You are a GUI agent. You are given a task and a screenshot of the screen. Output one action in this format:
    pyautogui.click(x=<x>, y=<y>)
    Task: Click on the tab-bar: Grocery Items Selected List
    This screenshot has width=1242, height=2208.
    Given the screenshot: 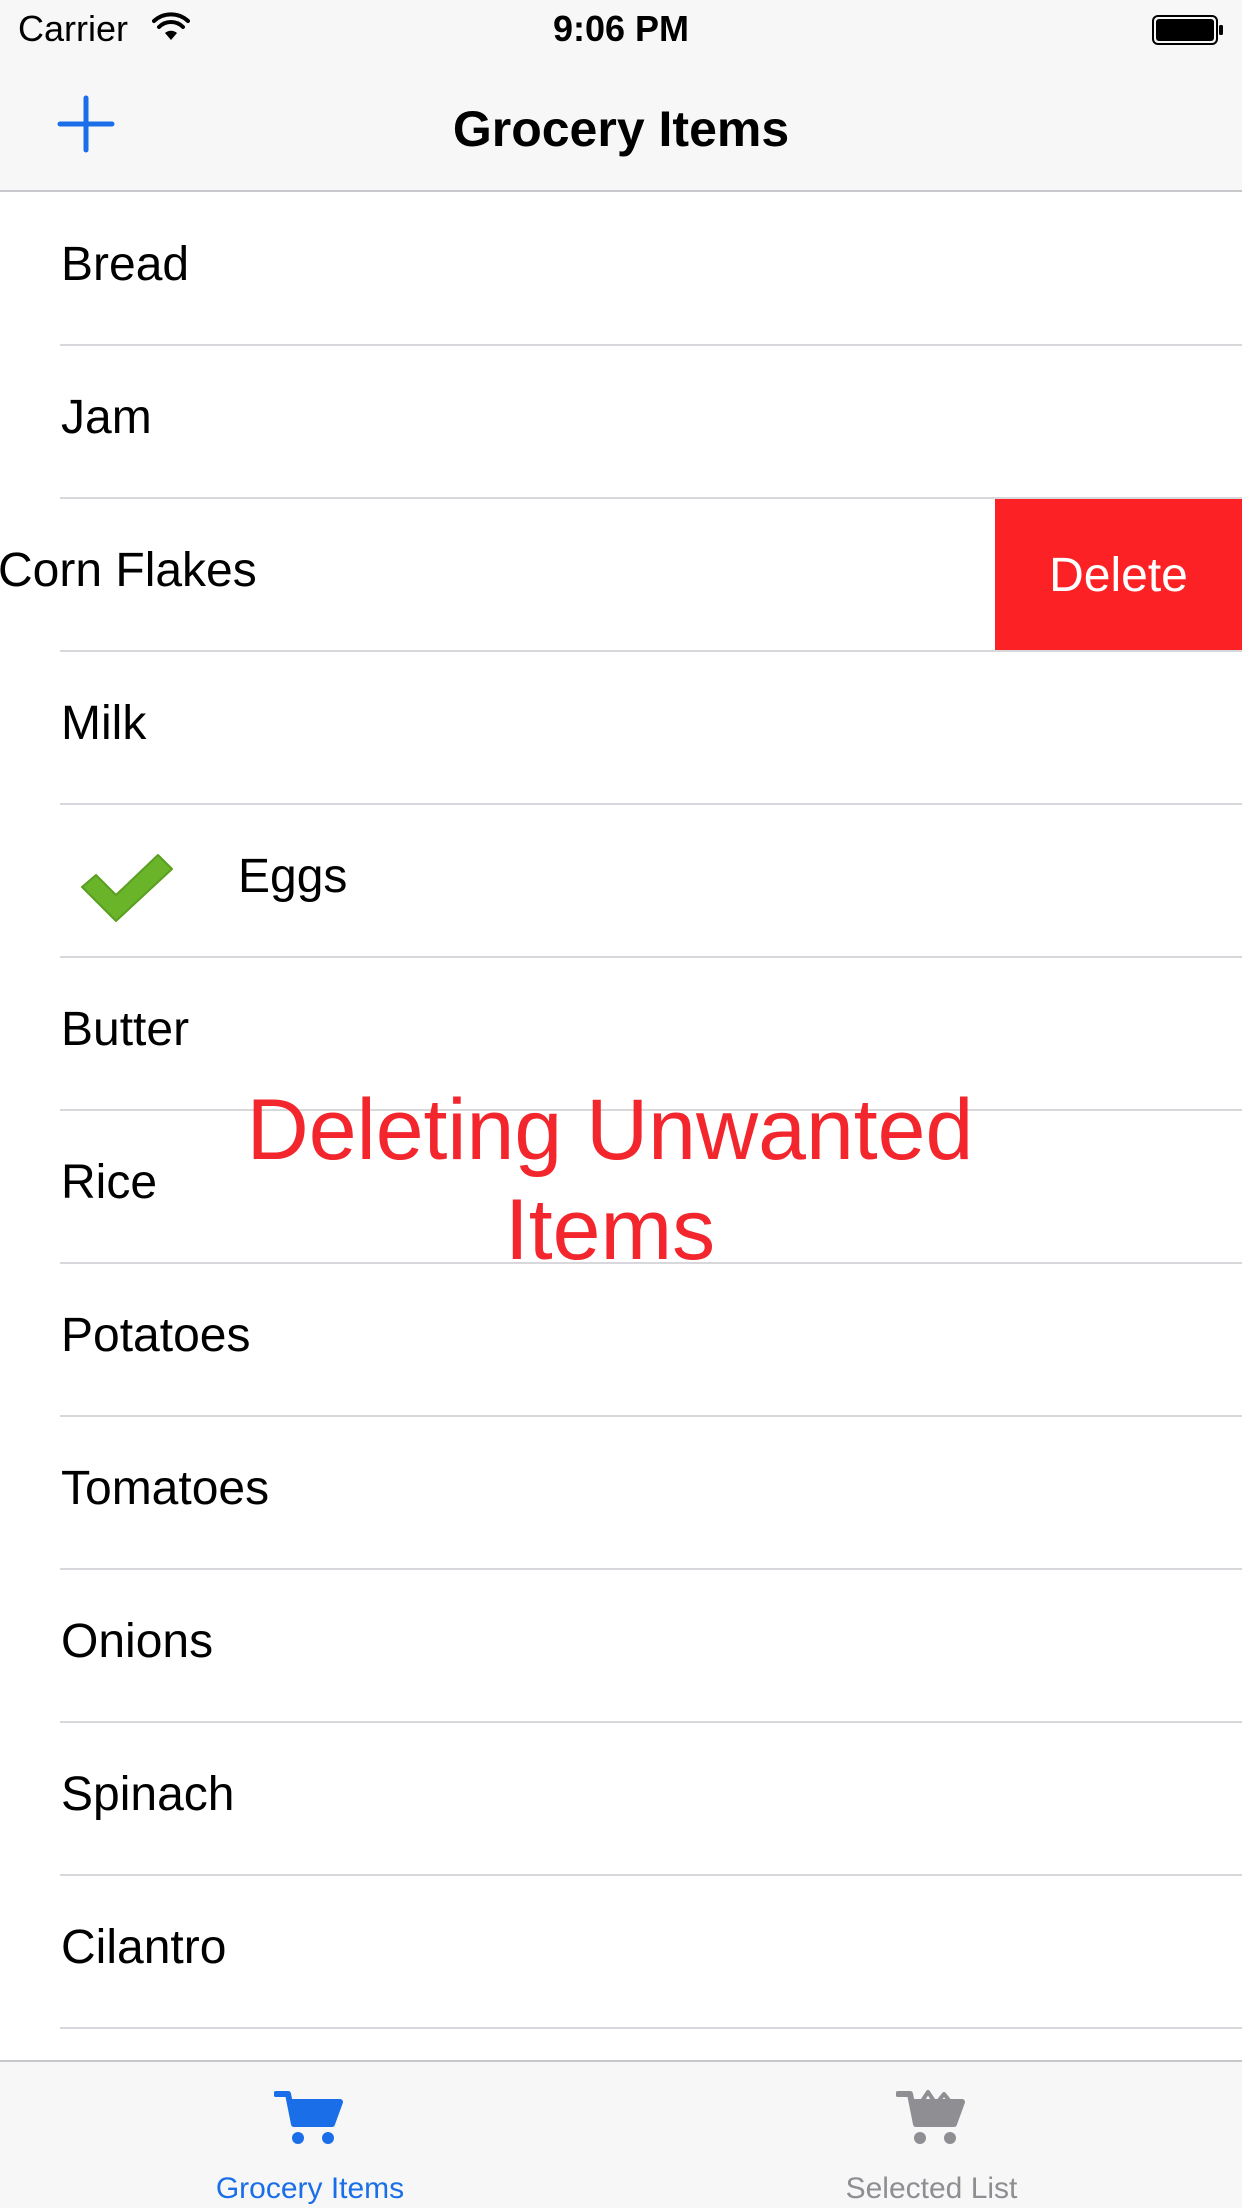 What is the action you would take?
    pyautogui.click(x=621, y=2134)
    